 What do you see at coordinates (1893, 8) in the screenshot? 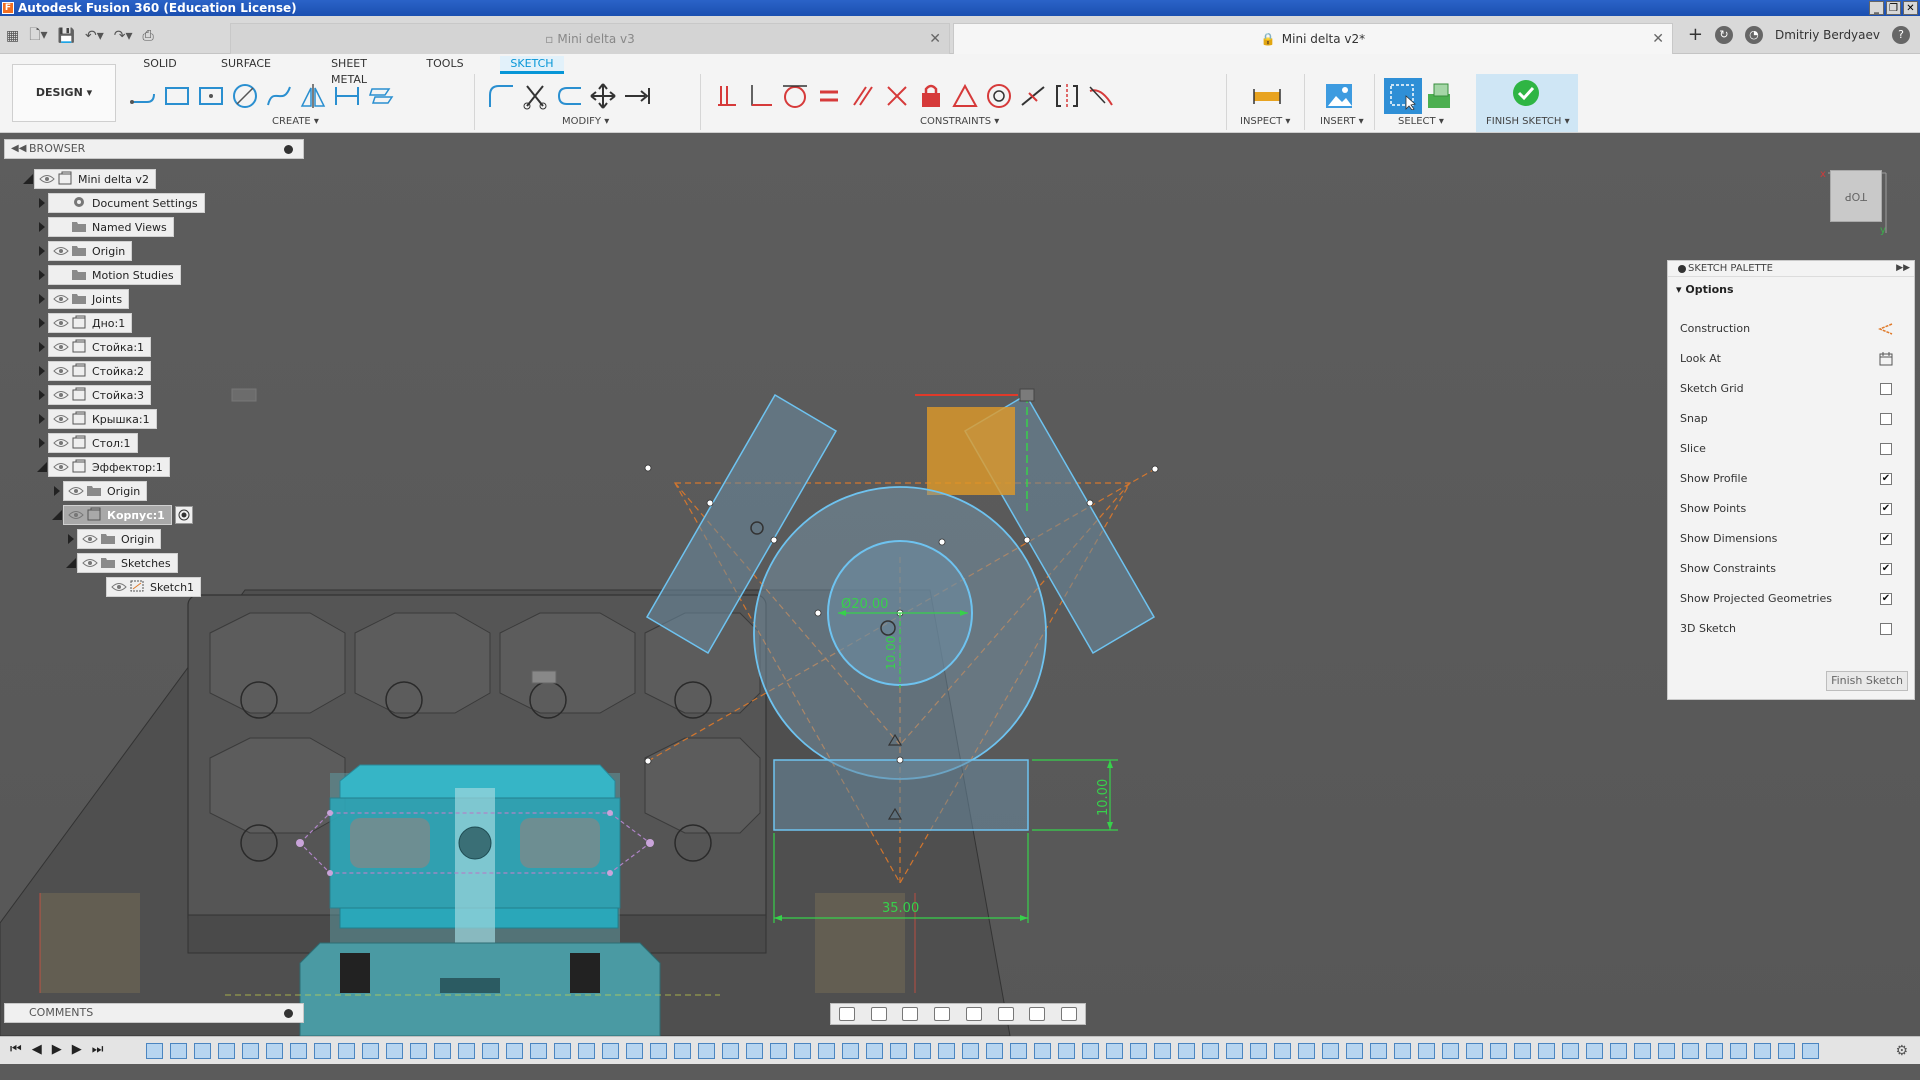
I see `restore-button: ❐` at bounding box center [1893, 8].